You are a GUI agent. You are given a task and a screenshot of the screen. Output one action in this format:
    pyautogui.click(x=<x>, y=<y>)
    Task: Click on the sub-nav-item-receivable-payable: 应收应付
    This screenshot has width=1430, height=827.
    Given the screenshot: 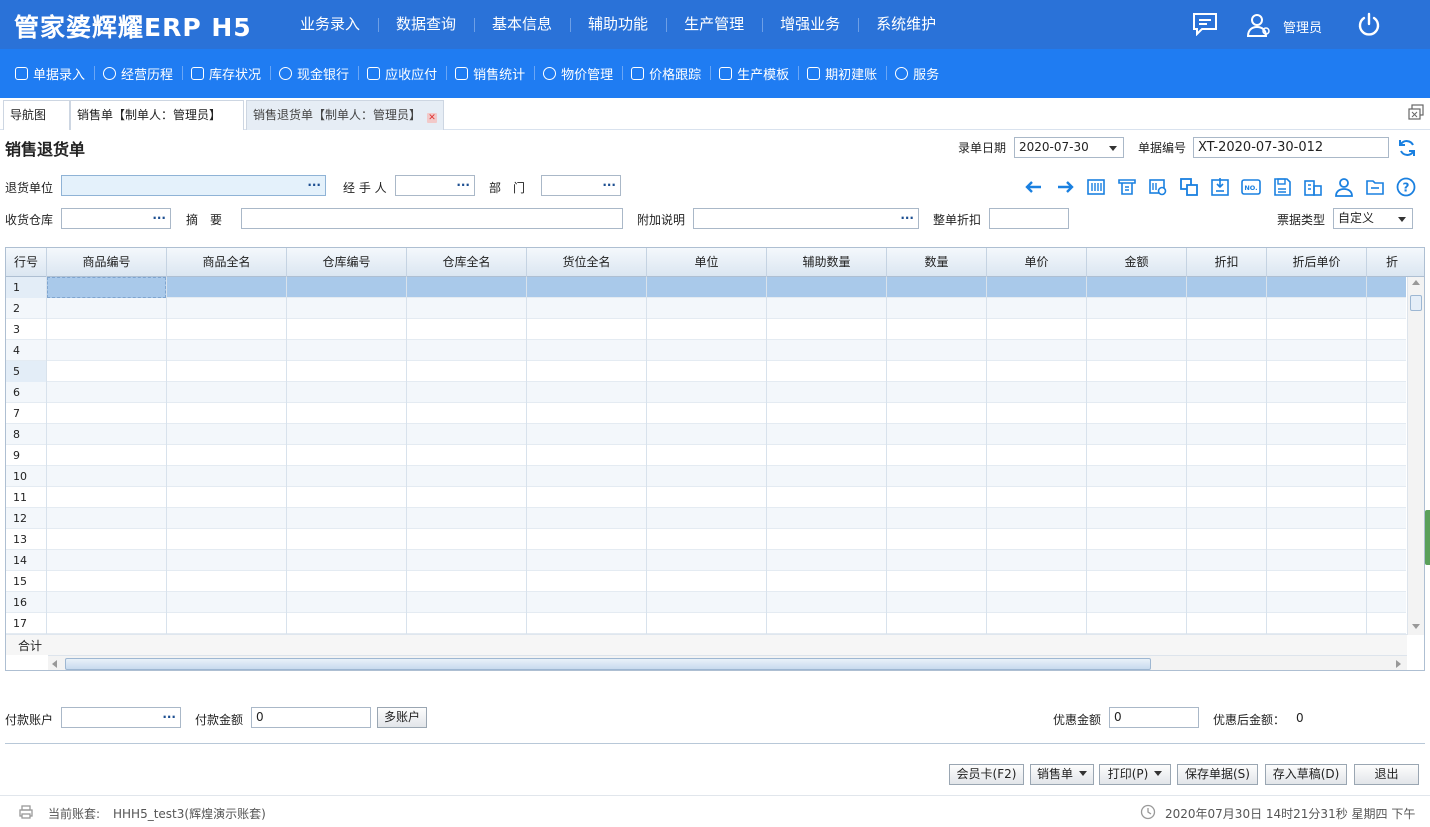 What is the action you would take?
    pyautogui.click(x=402, y=73)
    